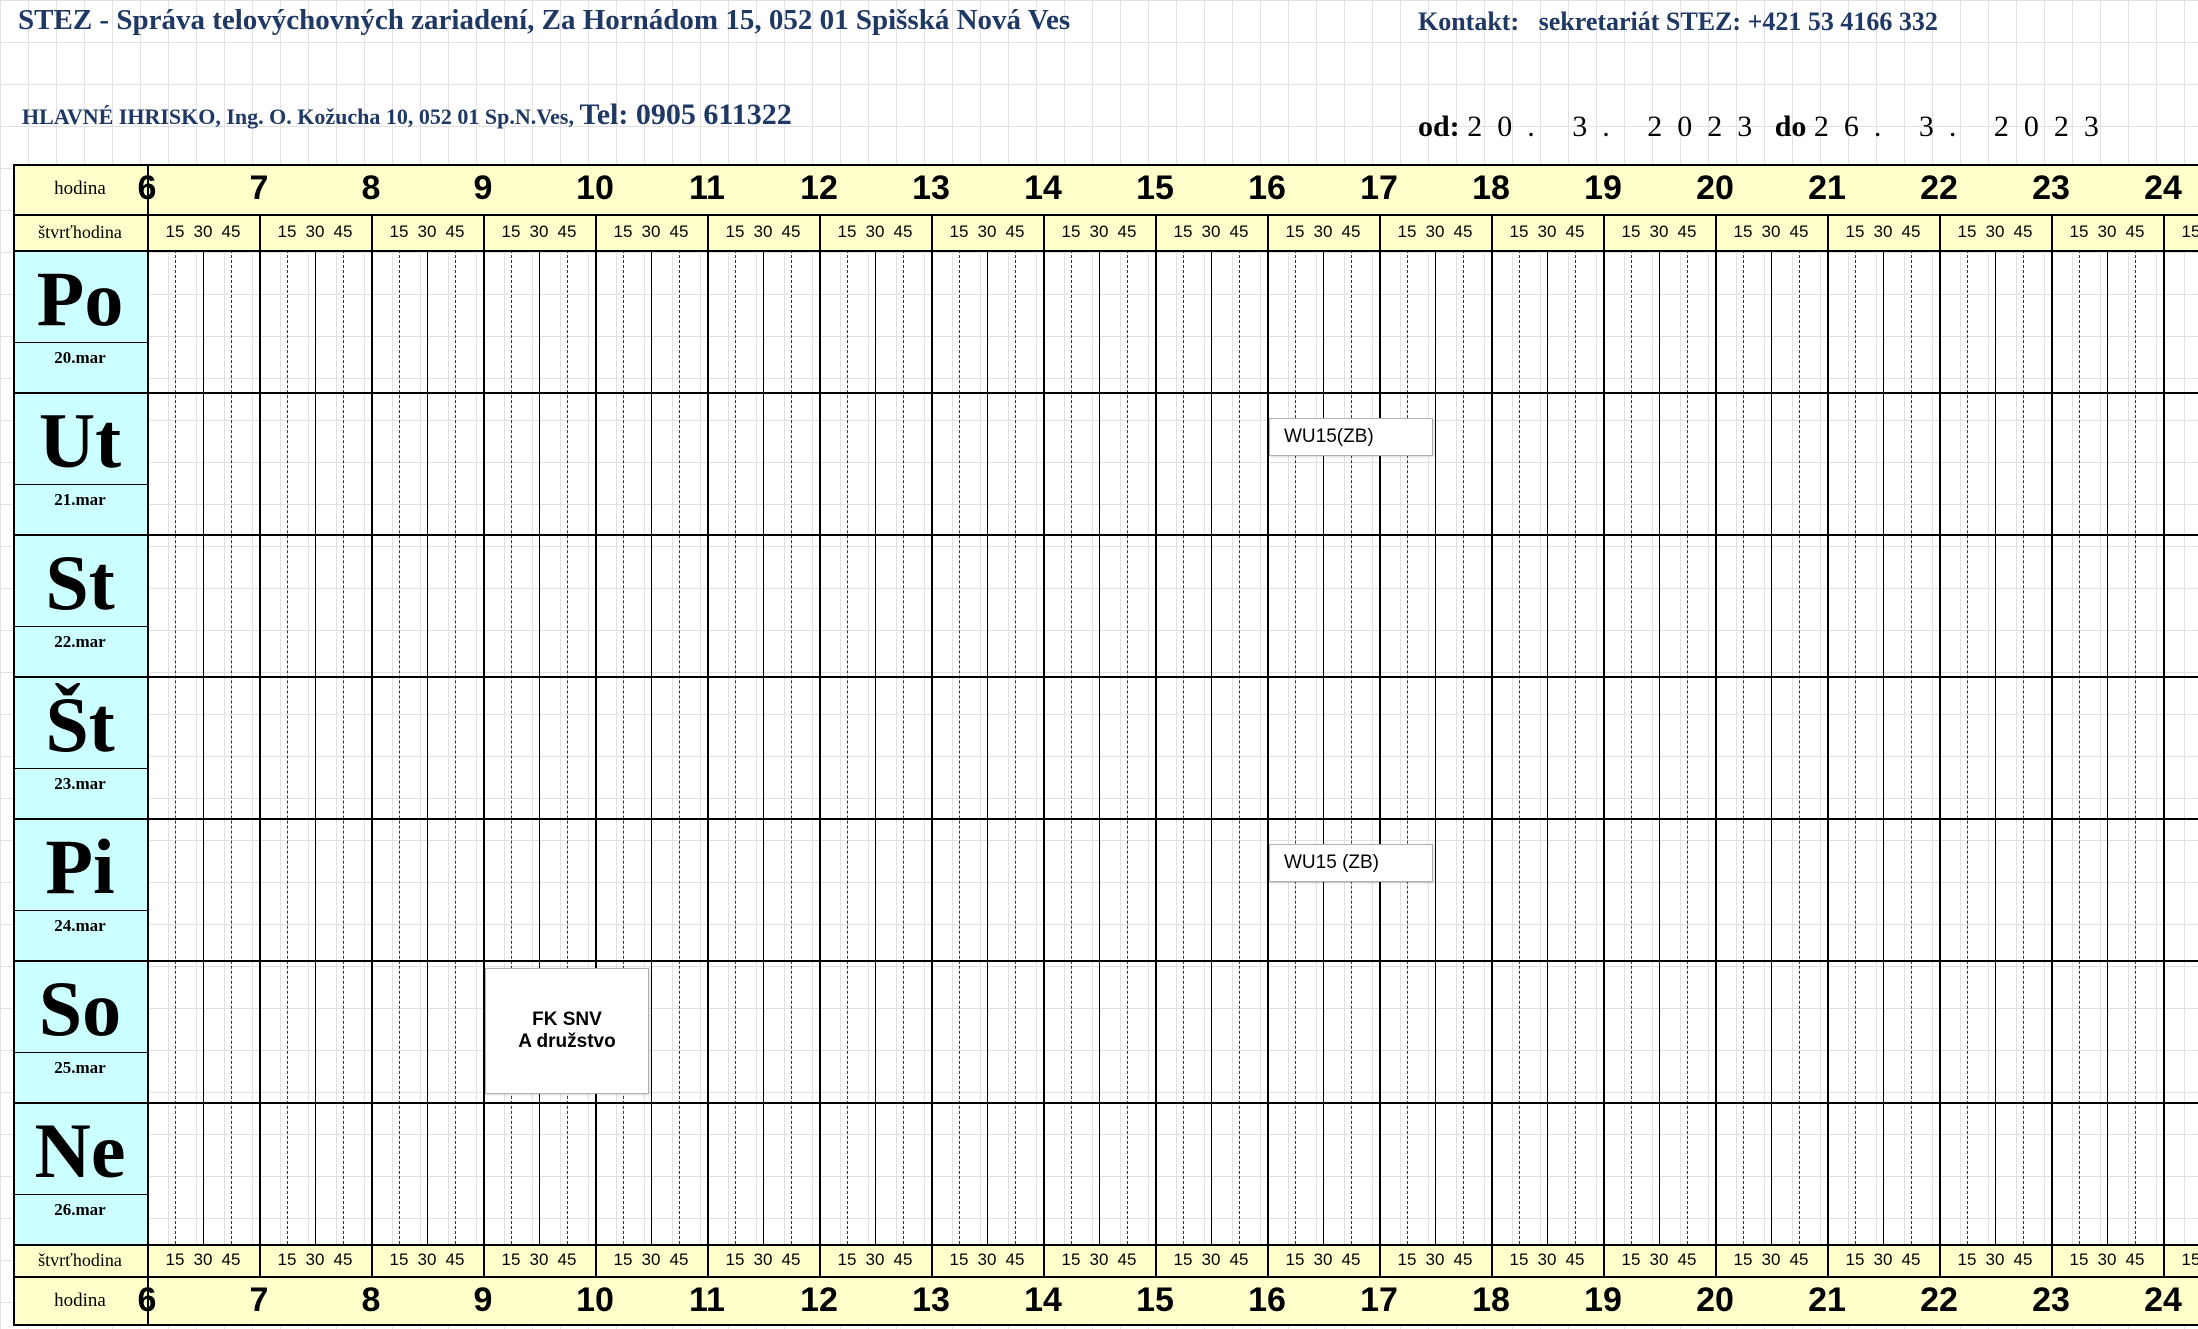  Describe the element at coordinates (595, 1300) in the screenshot. I see `hour-number-bottom: 10` at that location.